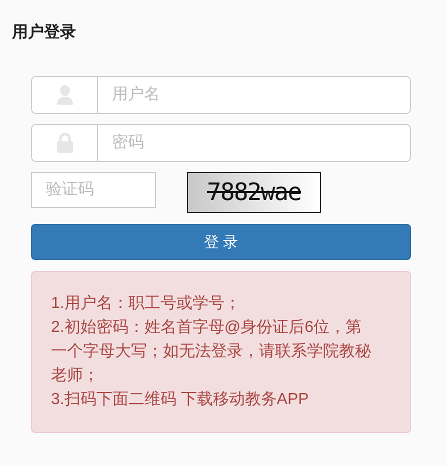 Image resolution: width=446 pixels, height=466 pixels. What do you see at coordinates (254, 143) in the screenshot?
I see `password-input: 密码` at bounding box center [254, 143].